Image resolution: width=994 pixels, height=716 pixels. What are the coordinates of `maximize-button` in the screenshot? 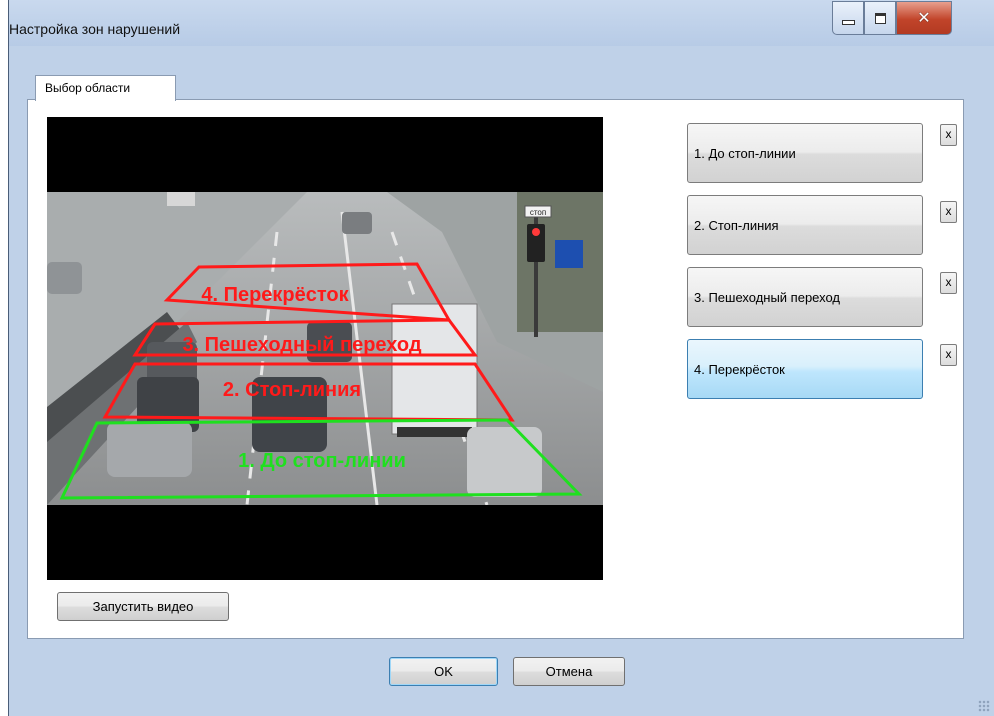 It's located at (880, 18).